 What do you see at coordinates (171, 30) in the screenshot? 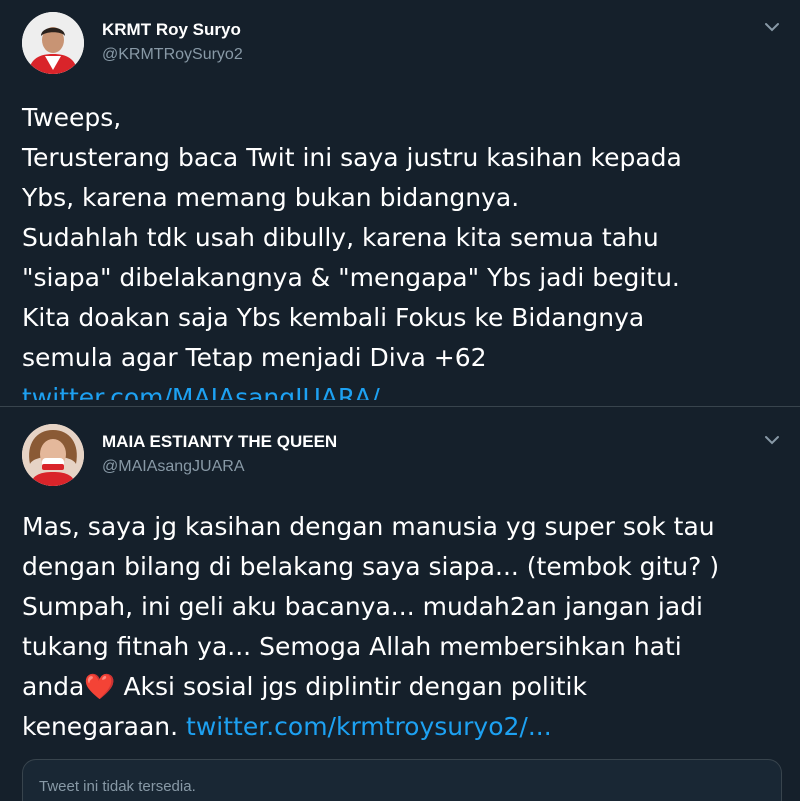
I see `author-name: KRMT Roy Suryo` at bounding box center [171, 30].